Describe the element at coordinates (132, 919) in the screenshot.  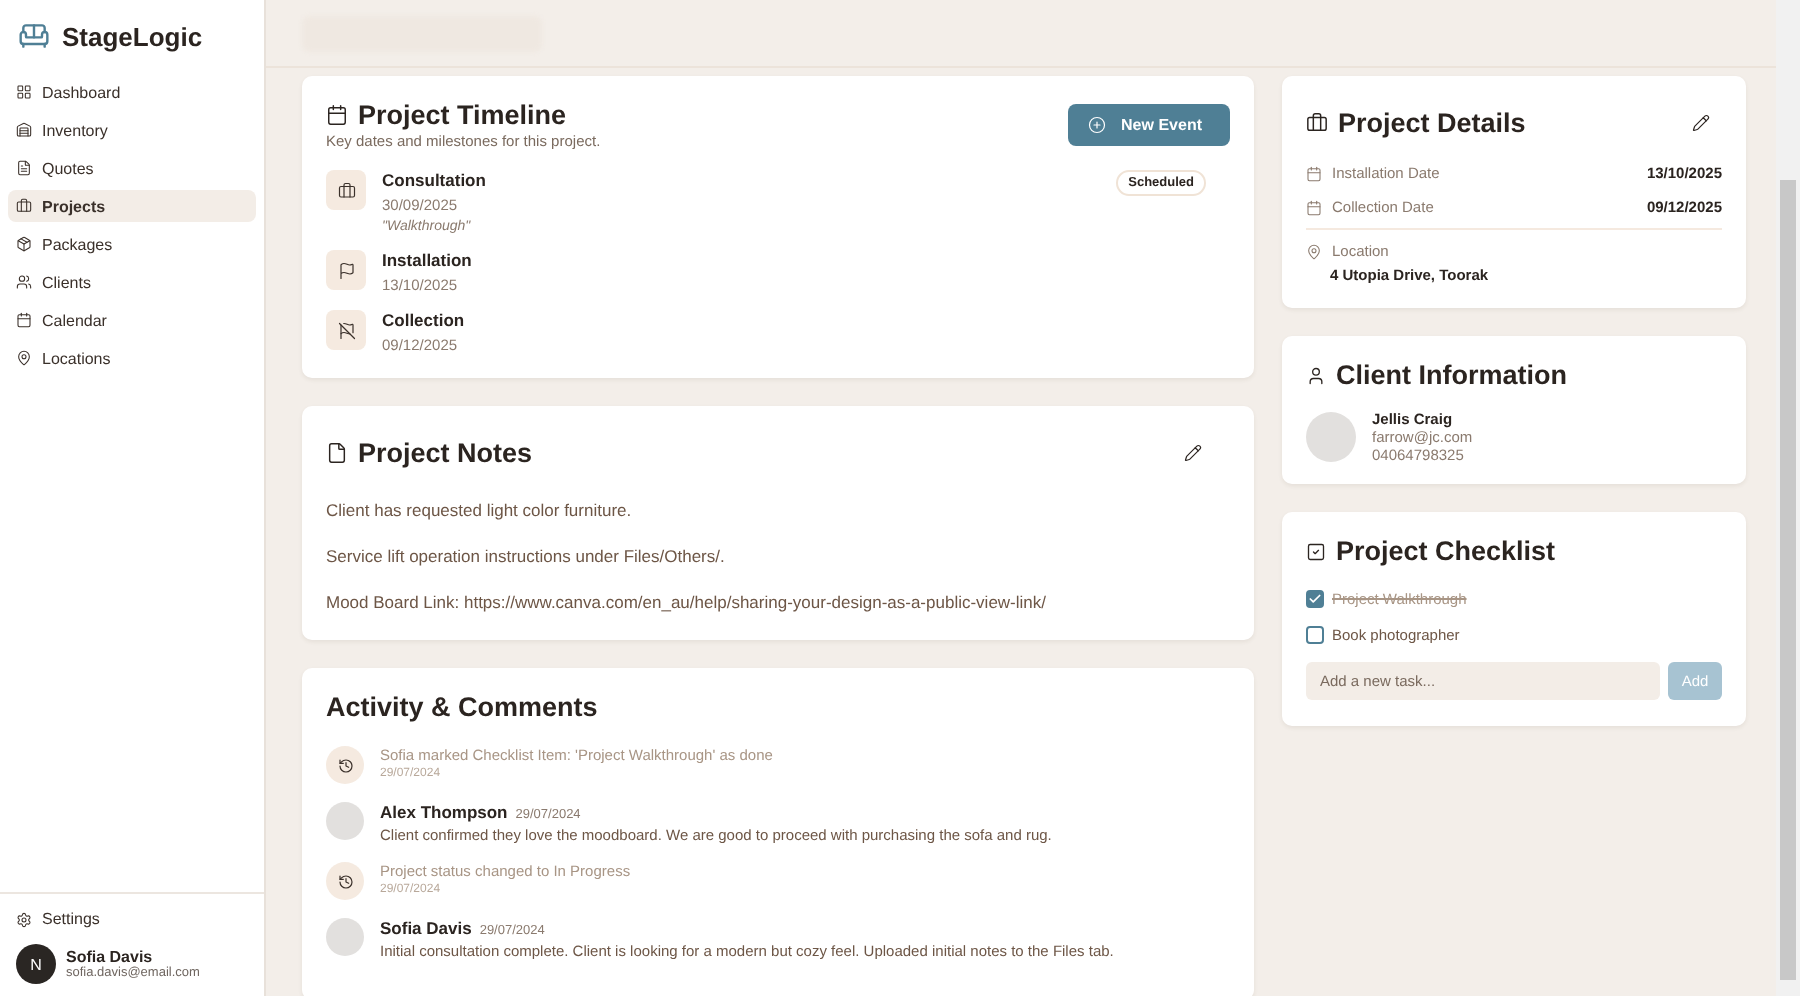
I see `settings-link: Settings` at that location.